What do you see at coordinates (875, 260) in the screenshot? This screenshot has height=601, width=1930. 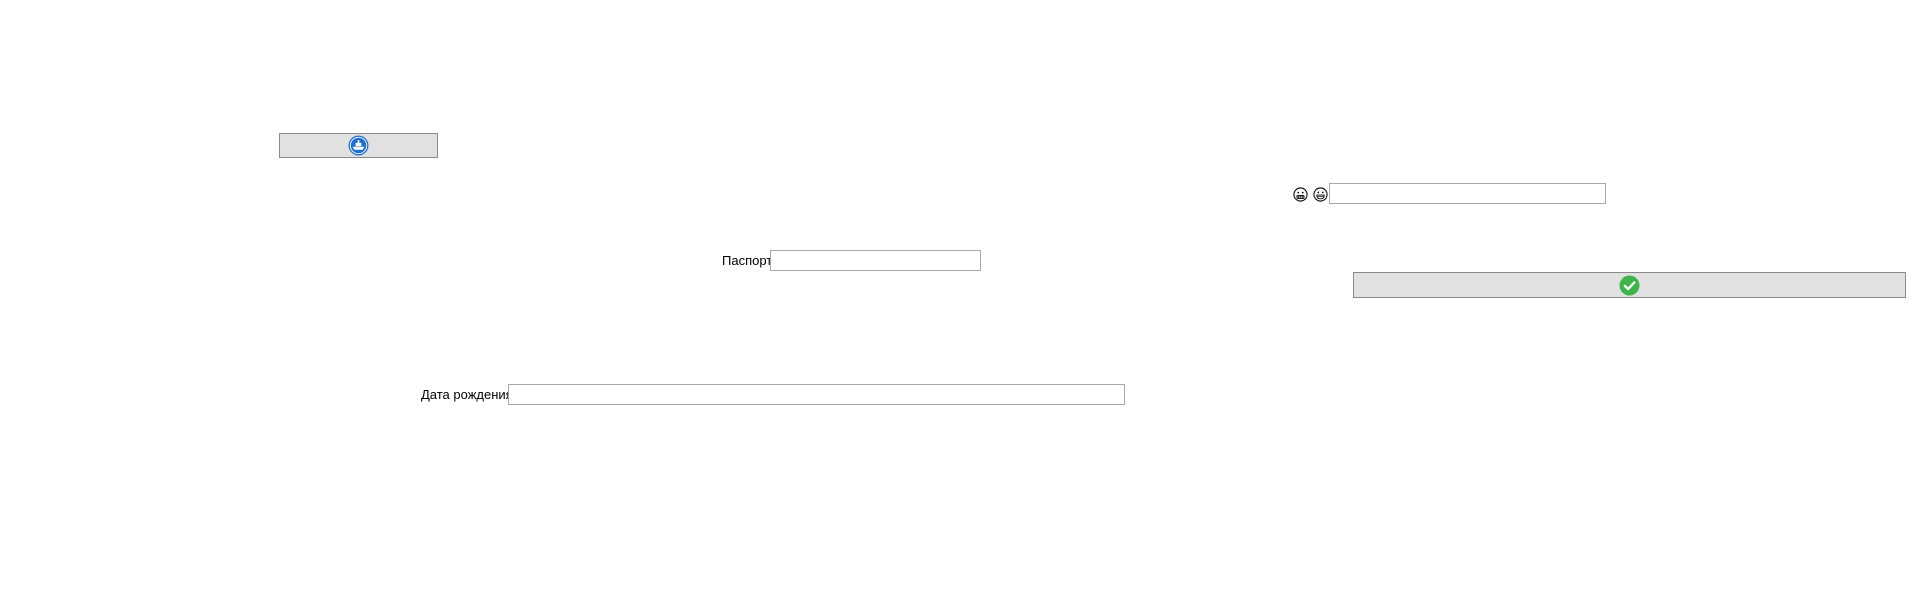 I see `passport-input` at bounding box center [875, 260].